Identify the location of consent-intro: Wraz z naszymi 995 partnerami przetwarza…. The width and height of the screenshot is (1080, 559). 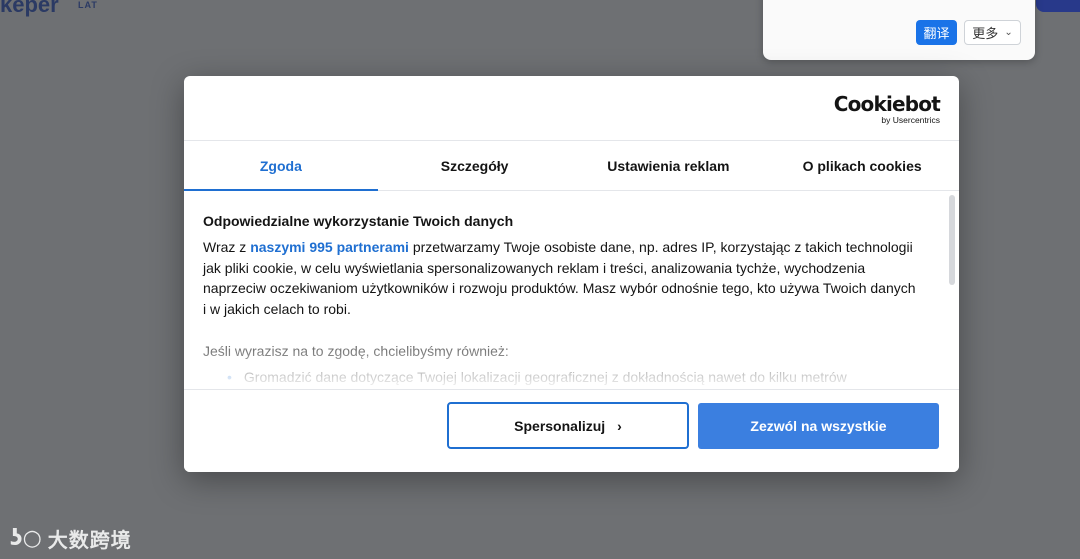
(561, 278).